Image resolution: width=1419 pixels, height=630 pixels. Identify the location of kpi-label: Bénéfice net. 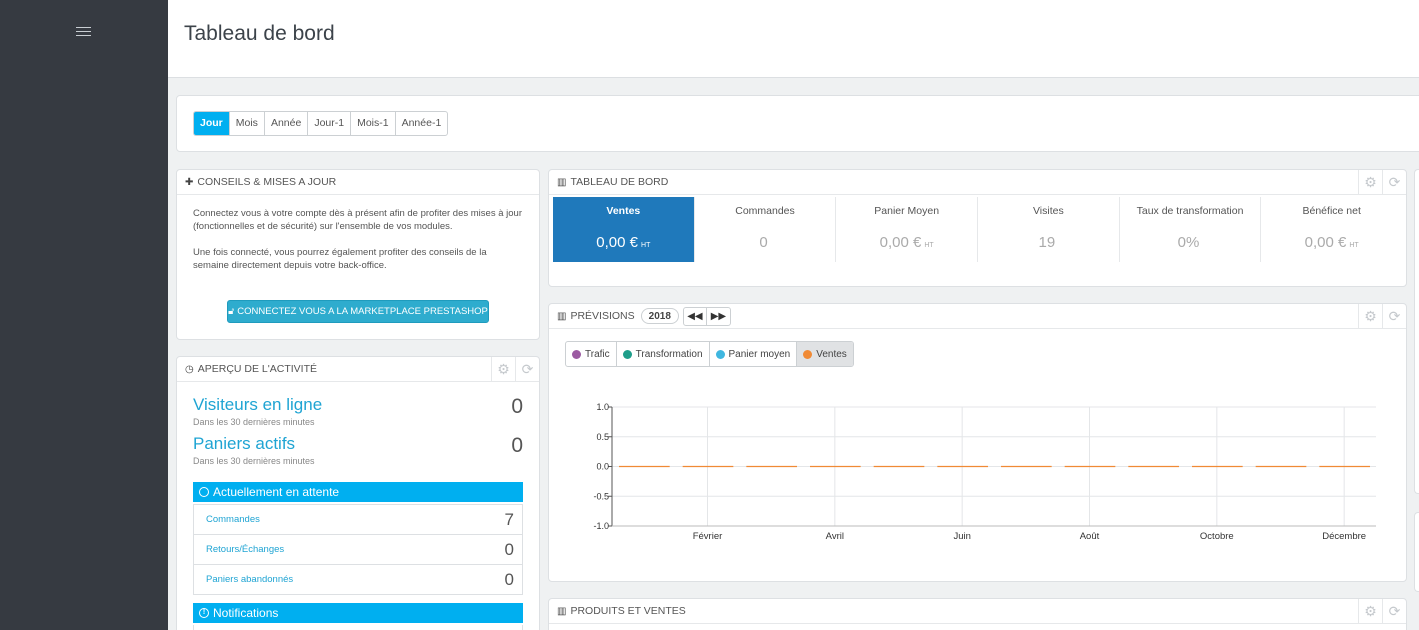
(1331, 211).